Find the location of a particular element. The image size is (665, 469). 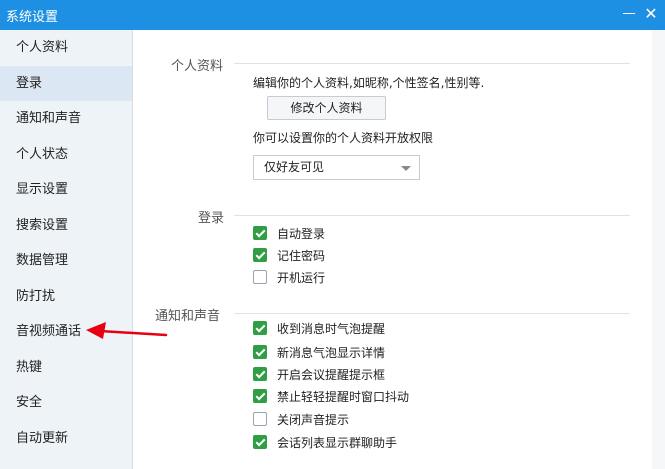

annotation-arrow-icon is located at coordinates (127, 330).